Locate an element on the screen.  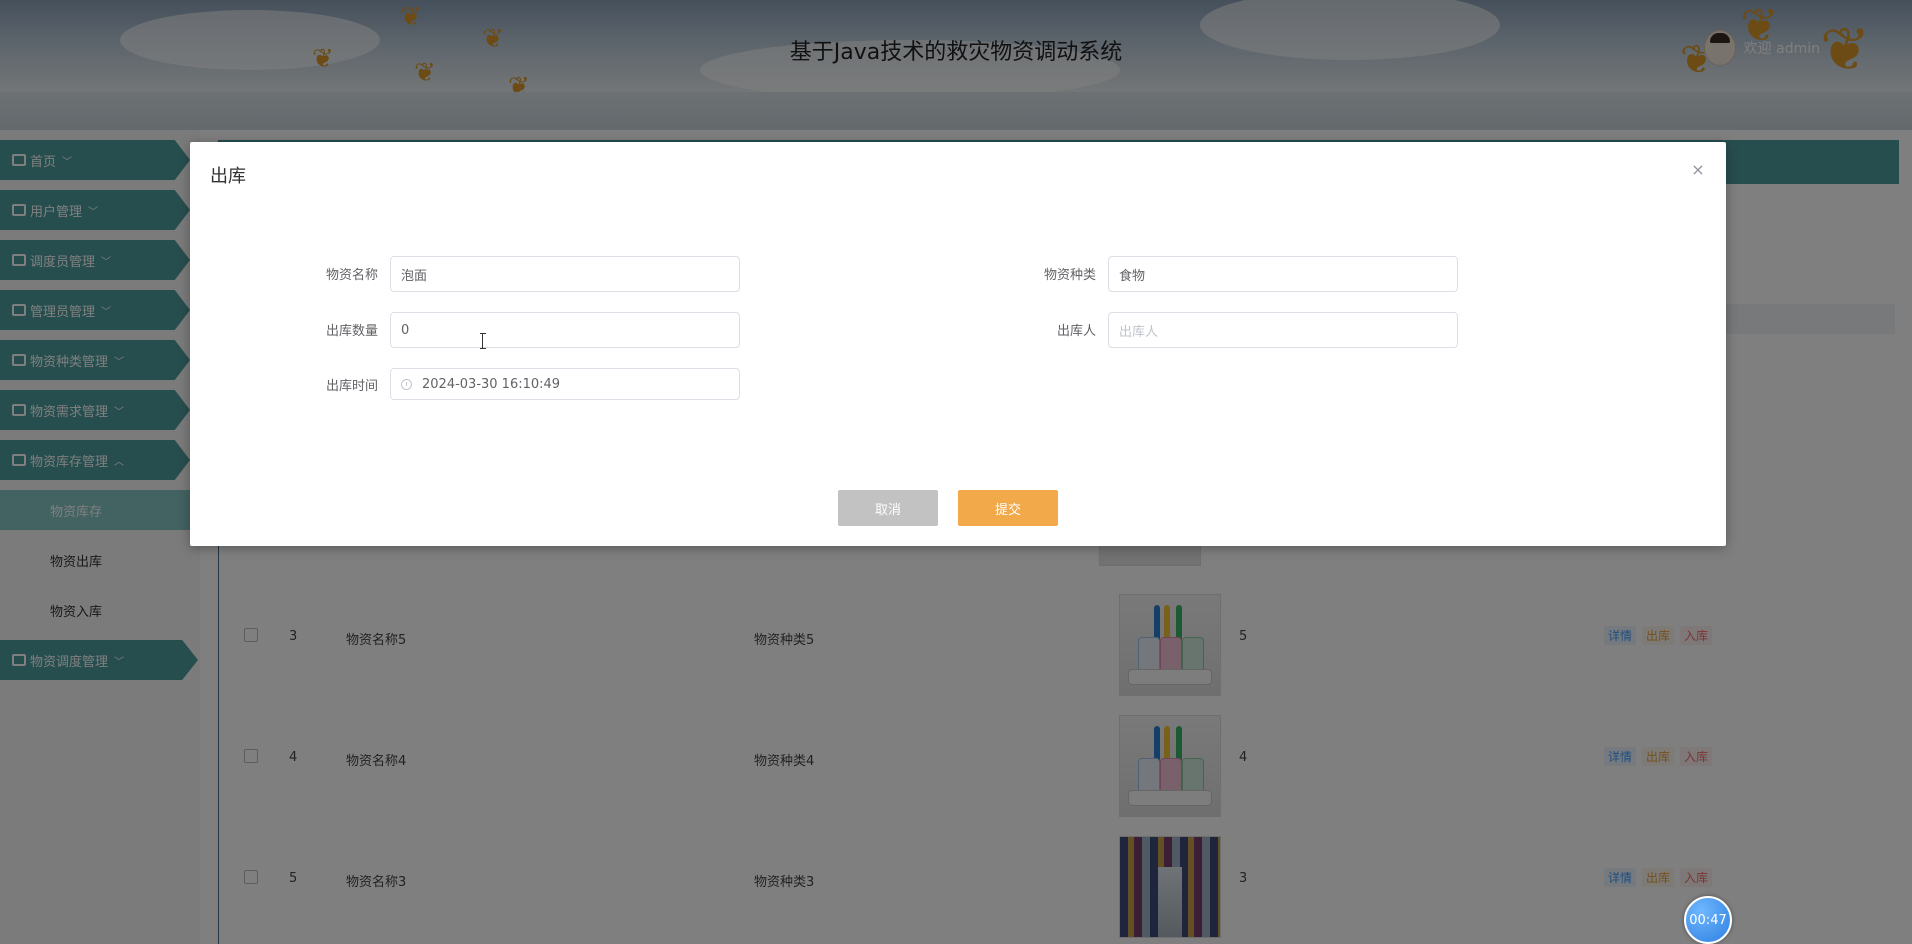
material-category-label: 物资种类 is located at coordinates (1069, 275).